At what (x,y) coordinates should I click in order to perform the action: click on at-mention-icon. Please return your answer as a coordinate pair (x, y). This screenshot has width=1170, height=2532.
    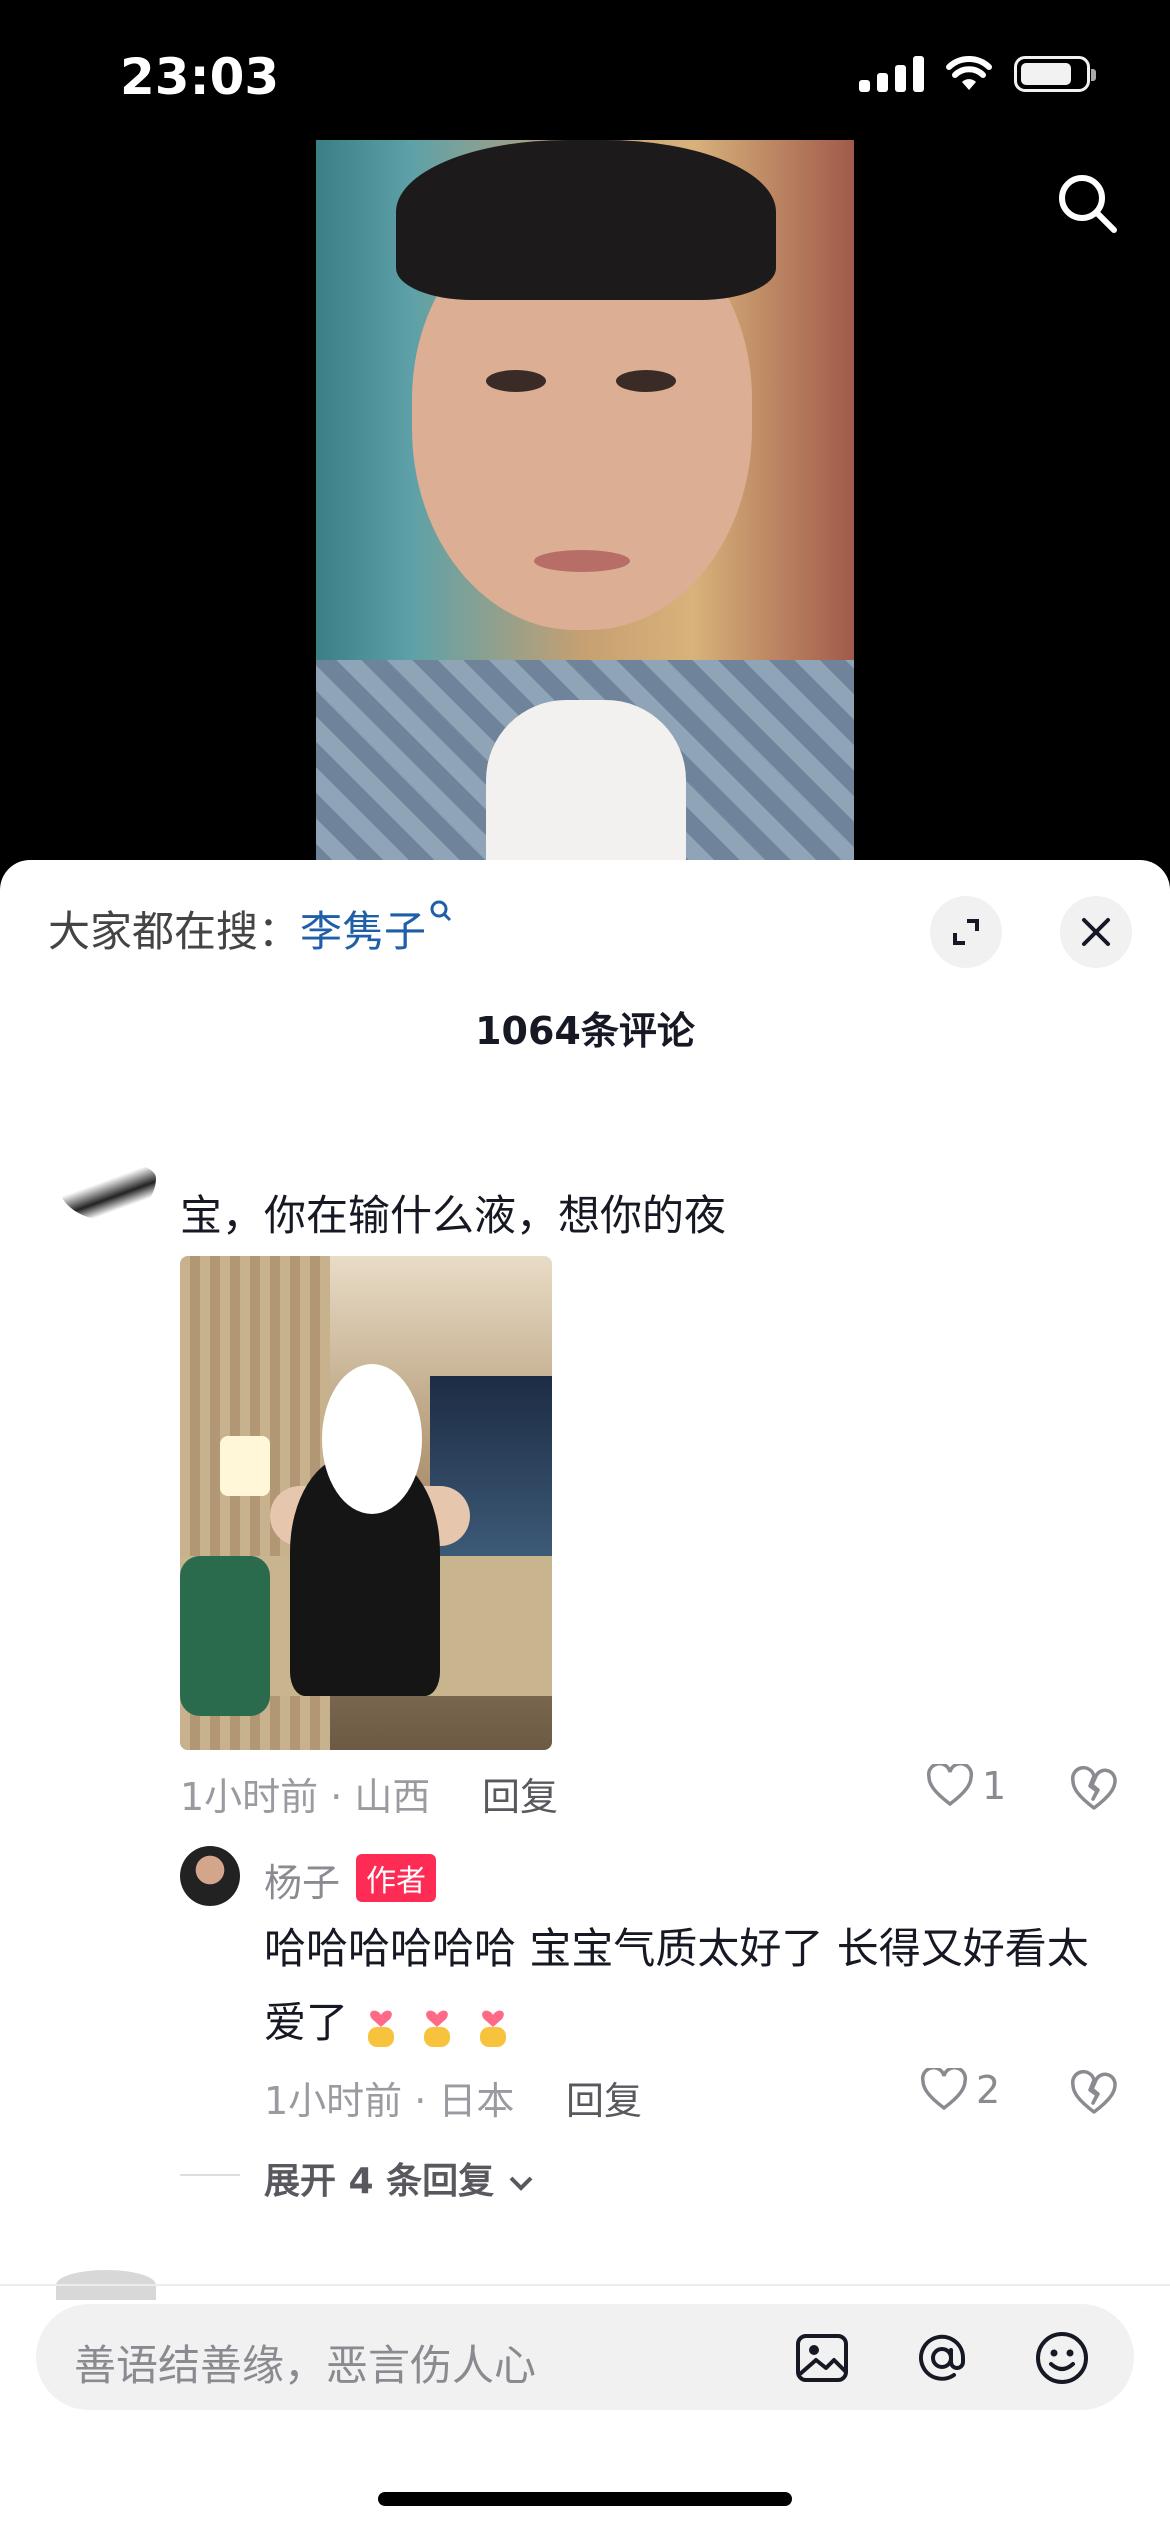
    Looking at the image, I should click on (942, 2358).